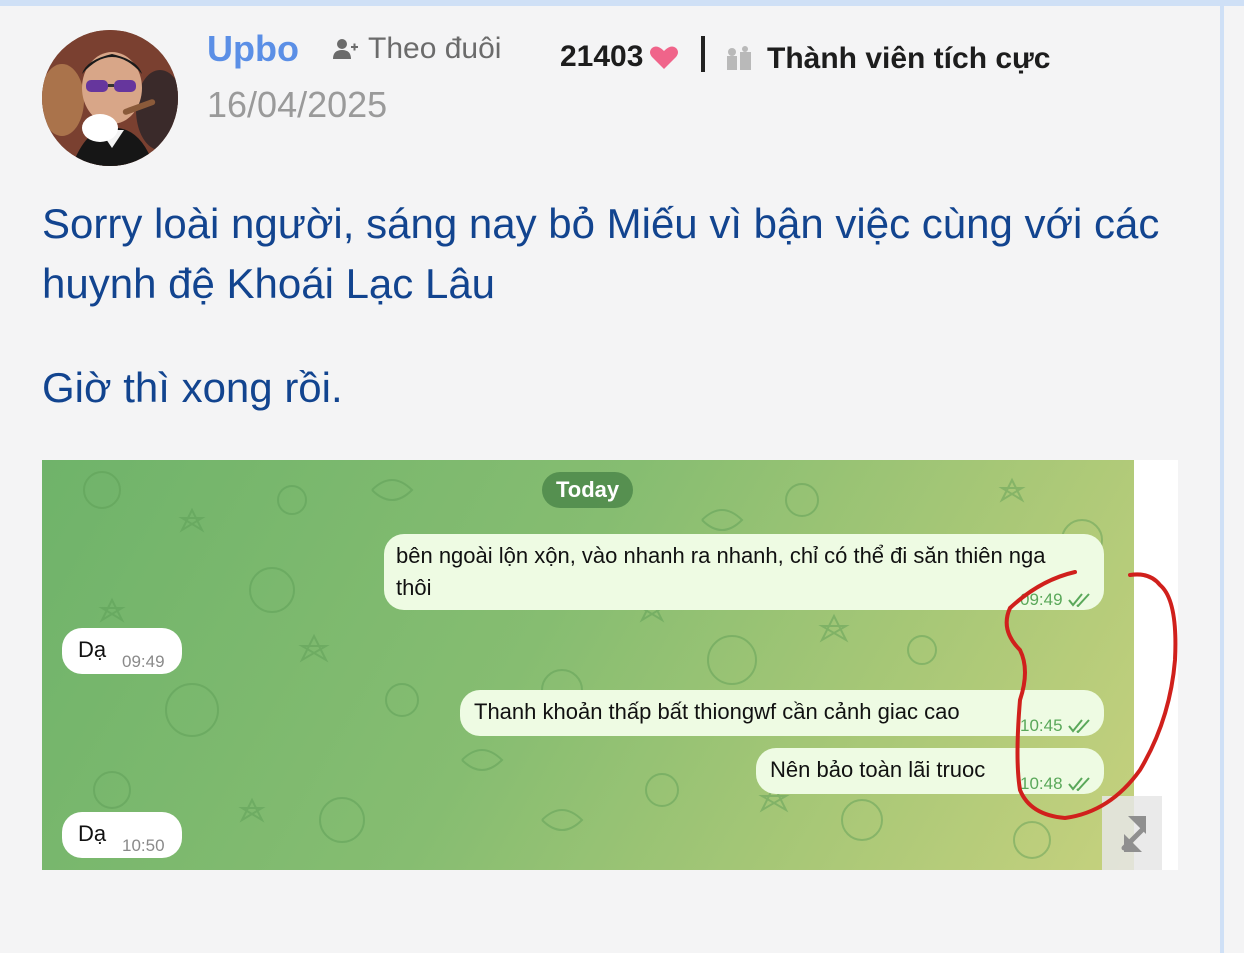 Image resolution: width=1244 pixels, height=953 pixels. What do you see at coordinates (192, 387) in the screenshot?
I see `post-paragraph: Giờ thì xong rồi.` at bounding box center [192, 387].